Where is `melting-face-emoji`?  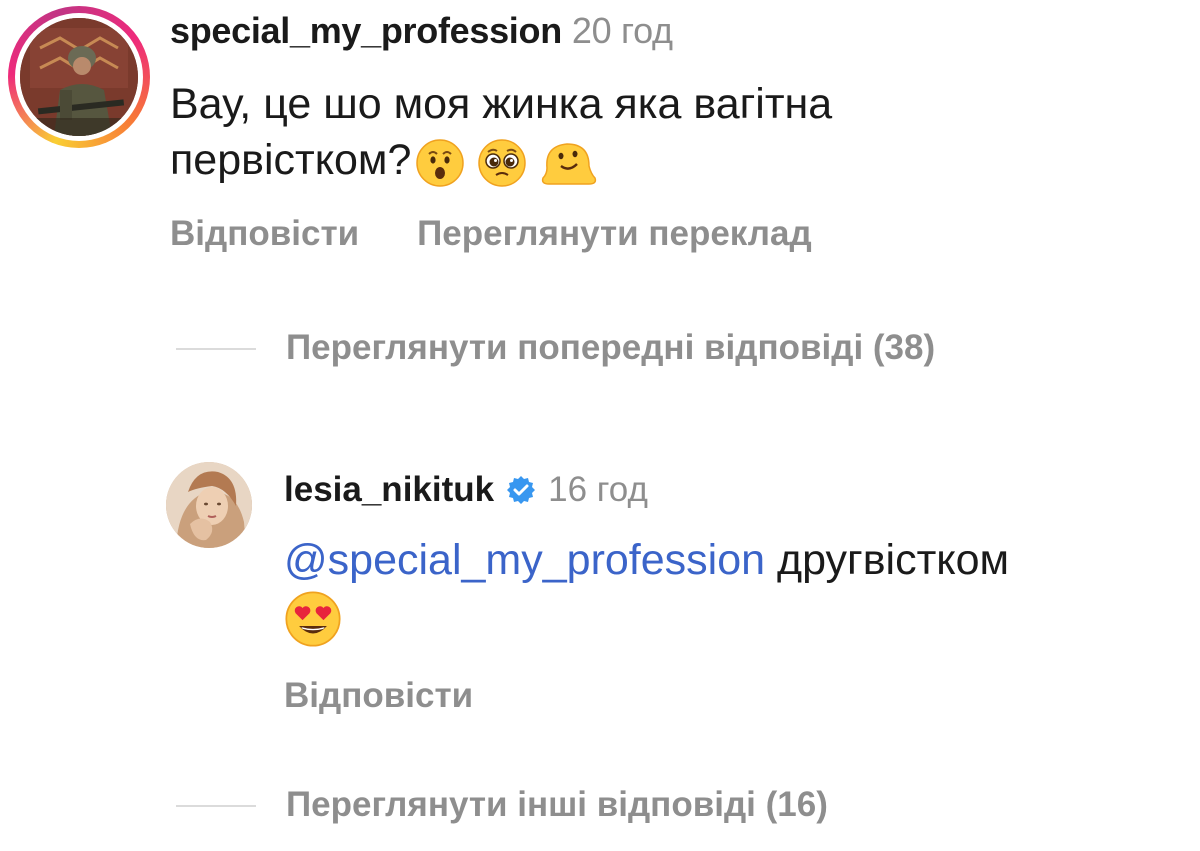
melting-face-emoji is located at coordinates (569, 163).